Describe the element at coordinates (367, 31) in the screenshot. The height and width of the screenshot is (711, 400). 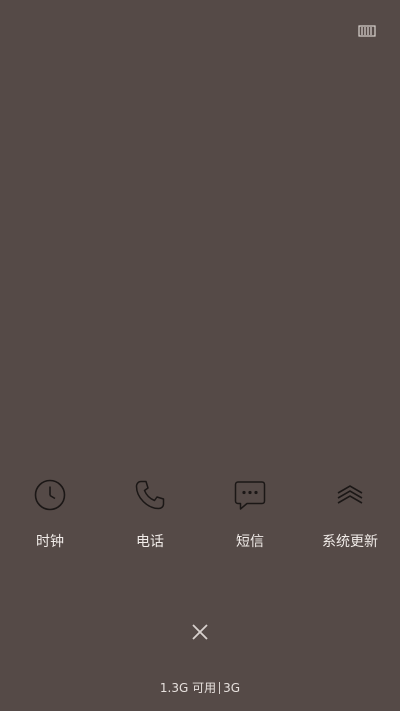
I see `memory-card-icon` at that location.